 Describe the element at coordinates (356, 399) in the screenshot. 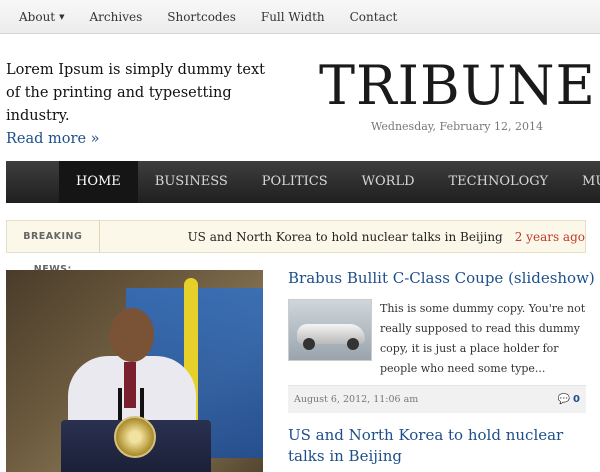

I see `article-date: August 6, 2012, 11:06 am` at that location.